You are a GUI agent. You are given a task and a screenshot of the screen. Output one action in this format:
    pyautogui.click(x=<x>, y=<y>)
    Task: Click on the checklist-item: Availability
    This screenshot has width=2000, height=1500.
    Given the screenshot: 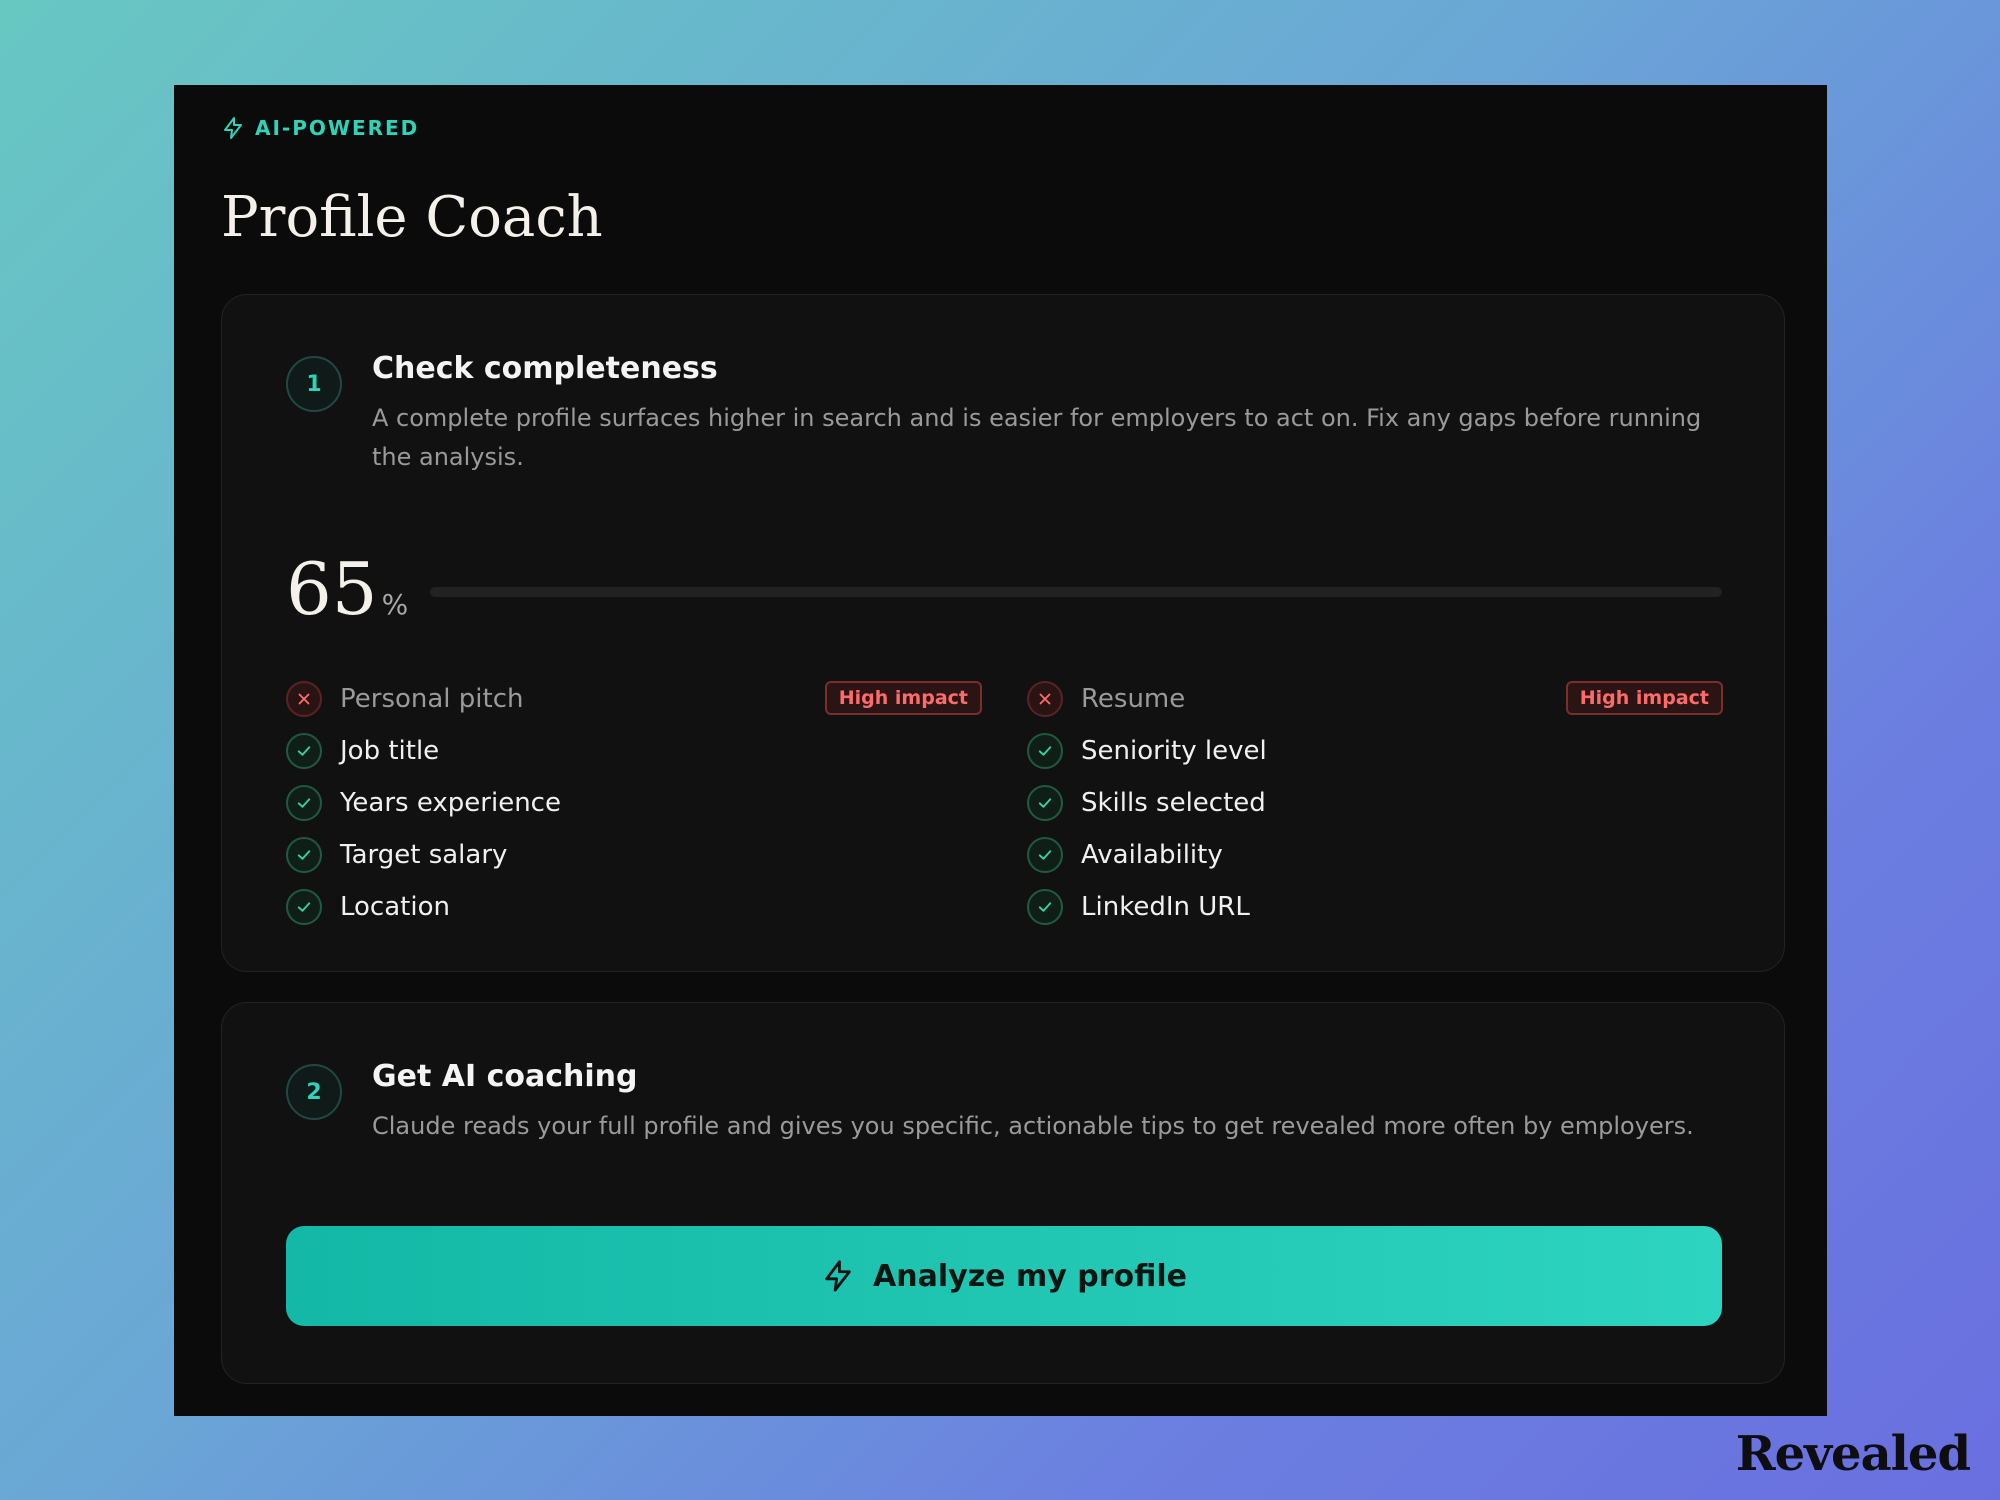 What is the action you would take?
    pyautogui.click(x=1375, y=855)
    